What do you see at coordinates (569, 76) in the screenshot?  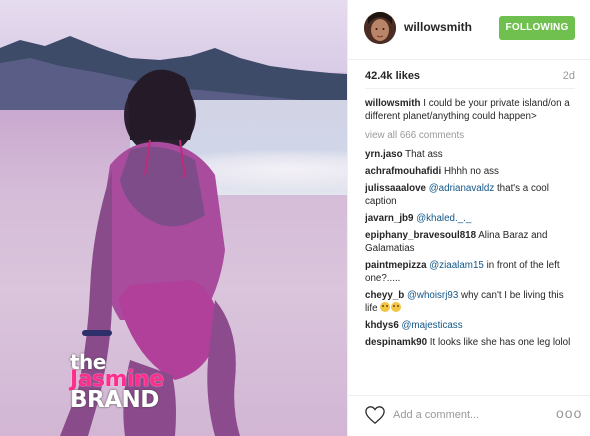 I see `post-time: 2d` at bounding box center [569, 76].